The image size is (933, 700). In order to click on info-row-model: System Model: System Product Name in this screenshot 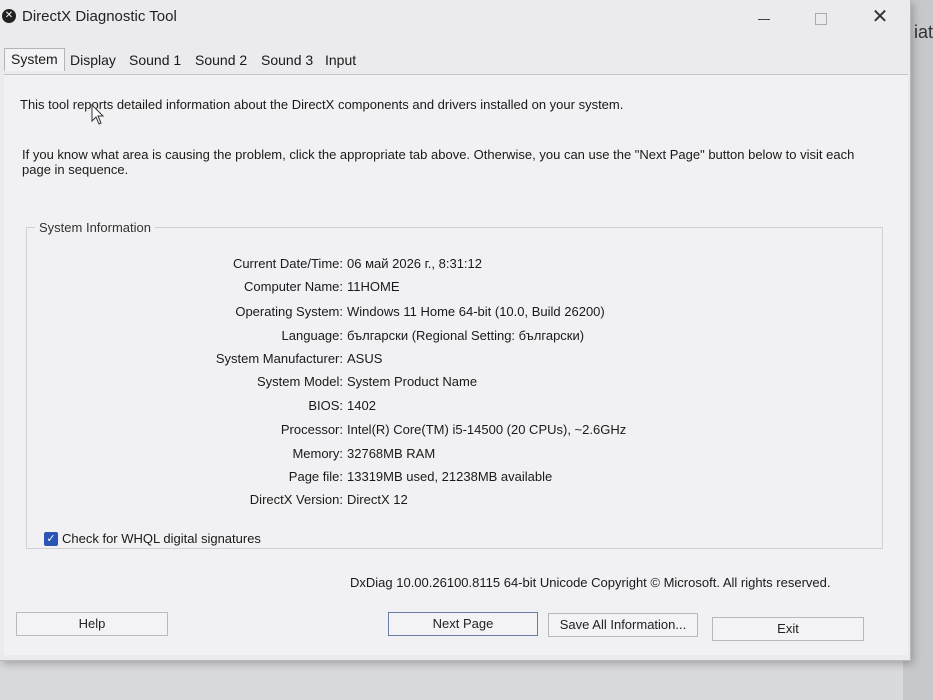, I will do `click(454, 385)`.